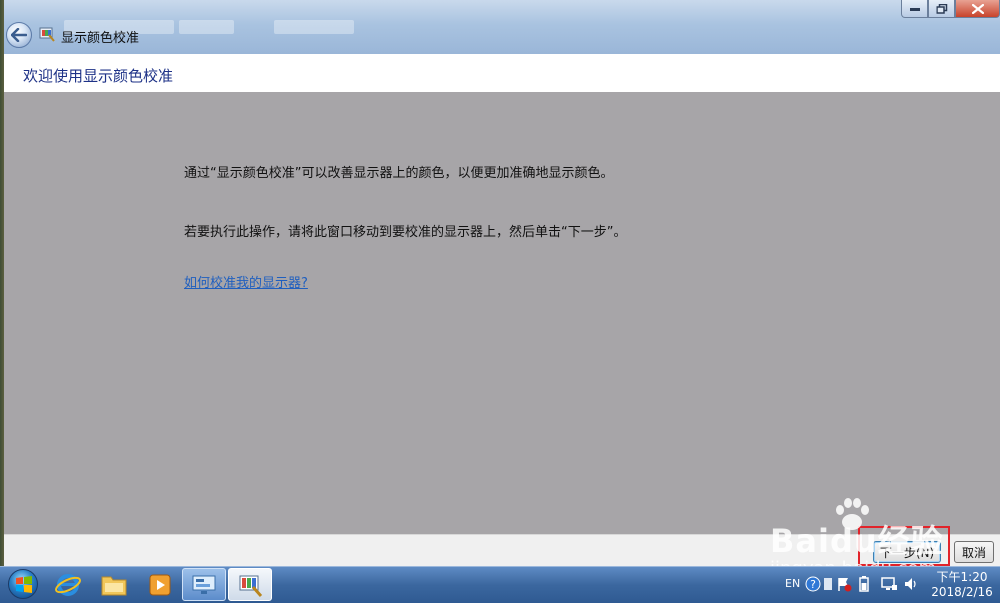  I want to click on taskbar-control-panel, so click(204, 584).